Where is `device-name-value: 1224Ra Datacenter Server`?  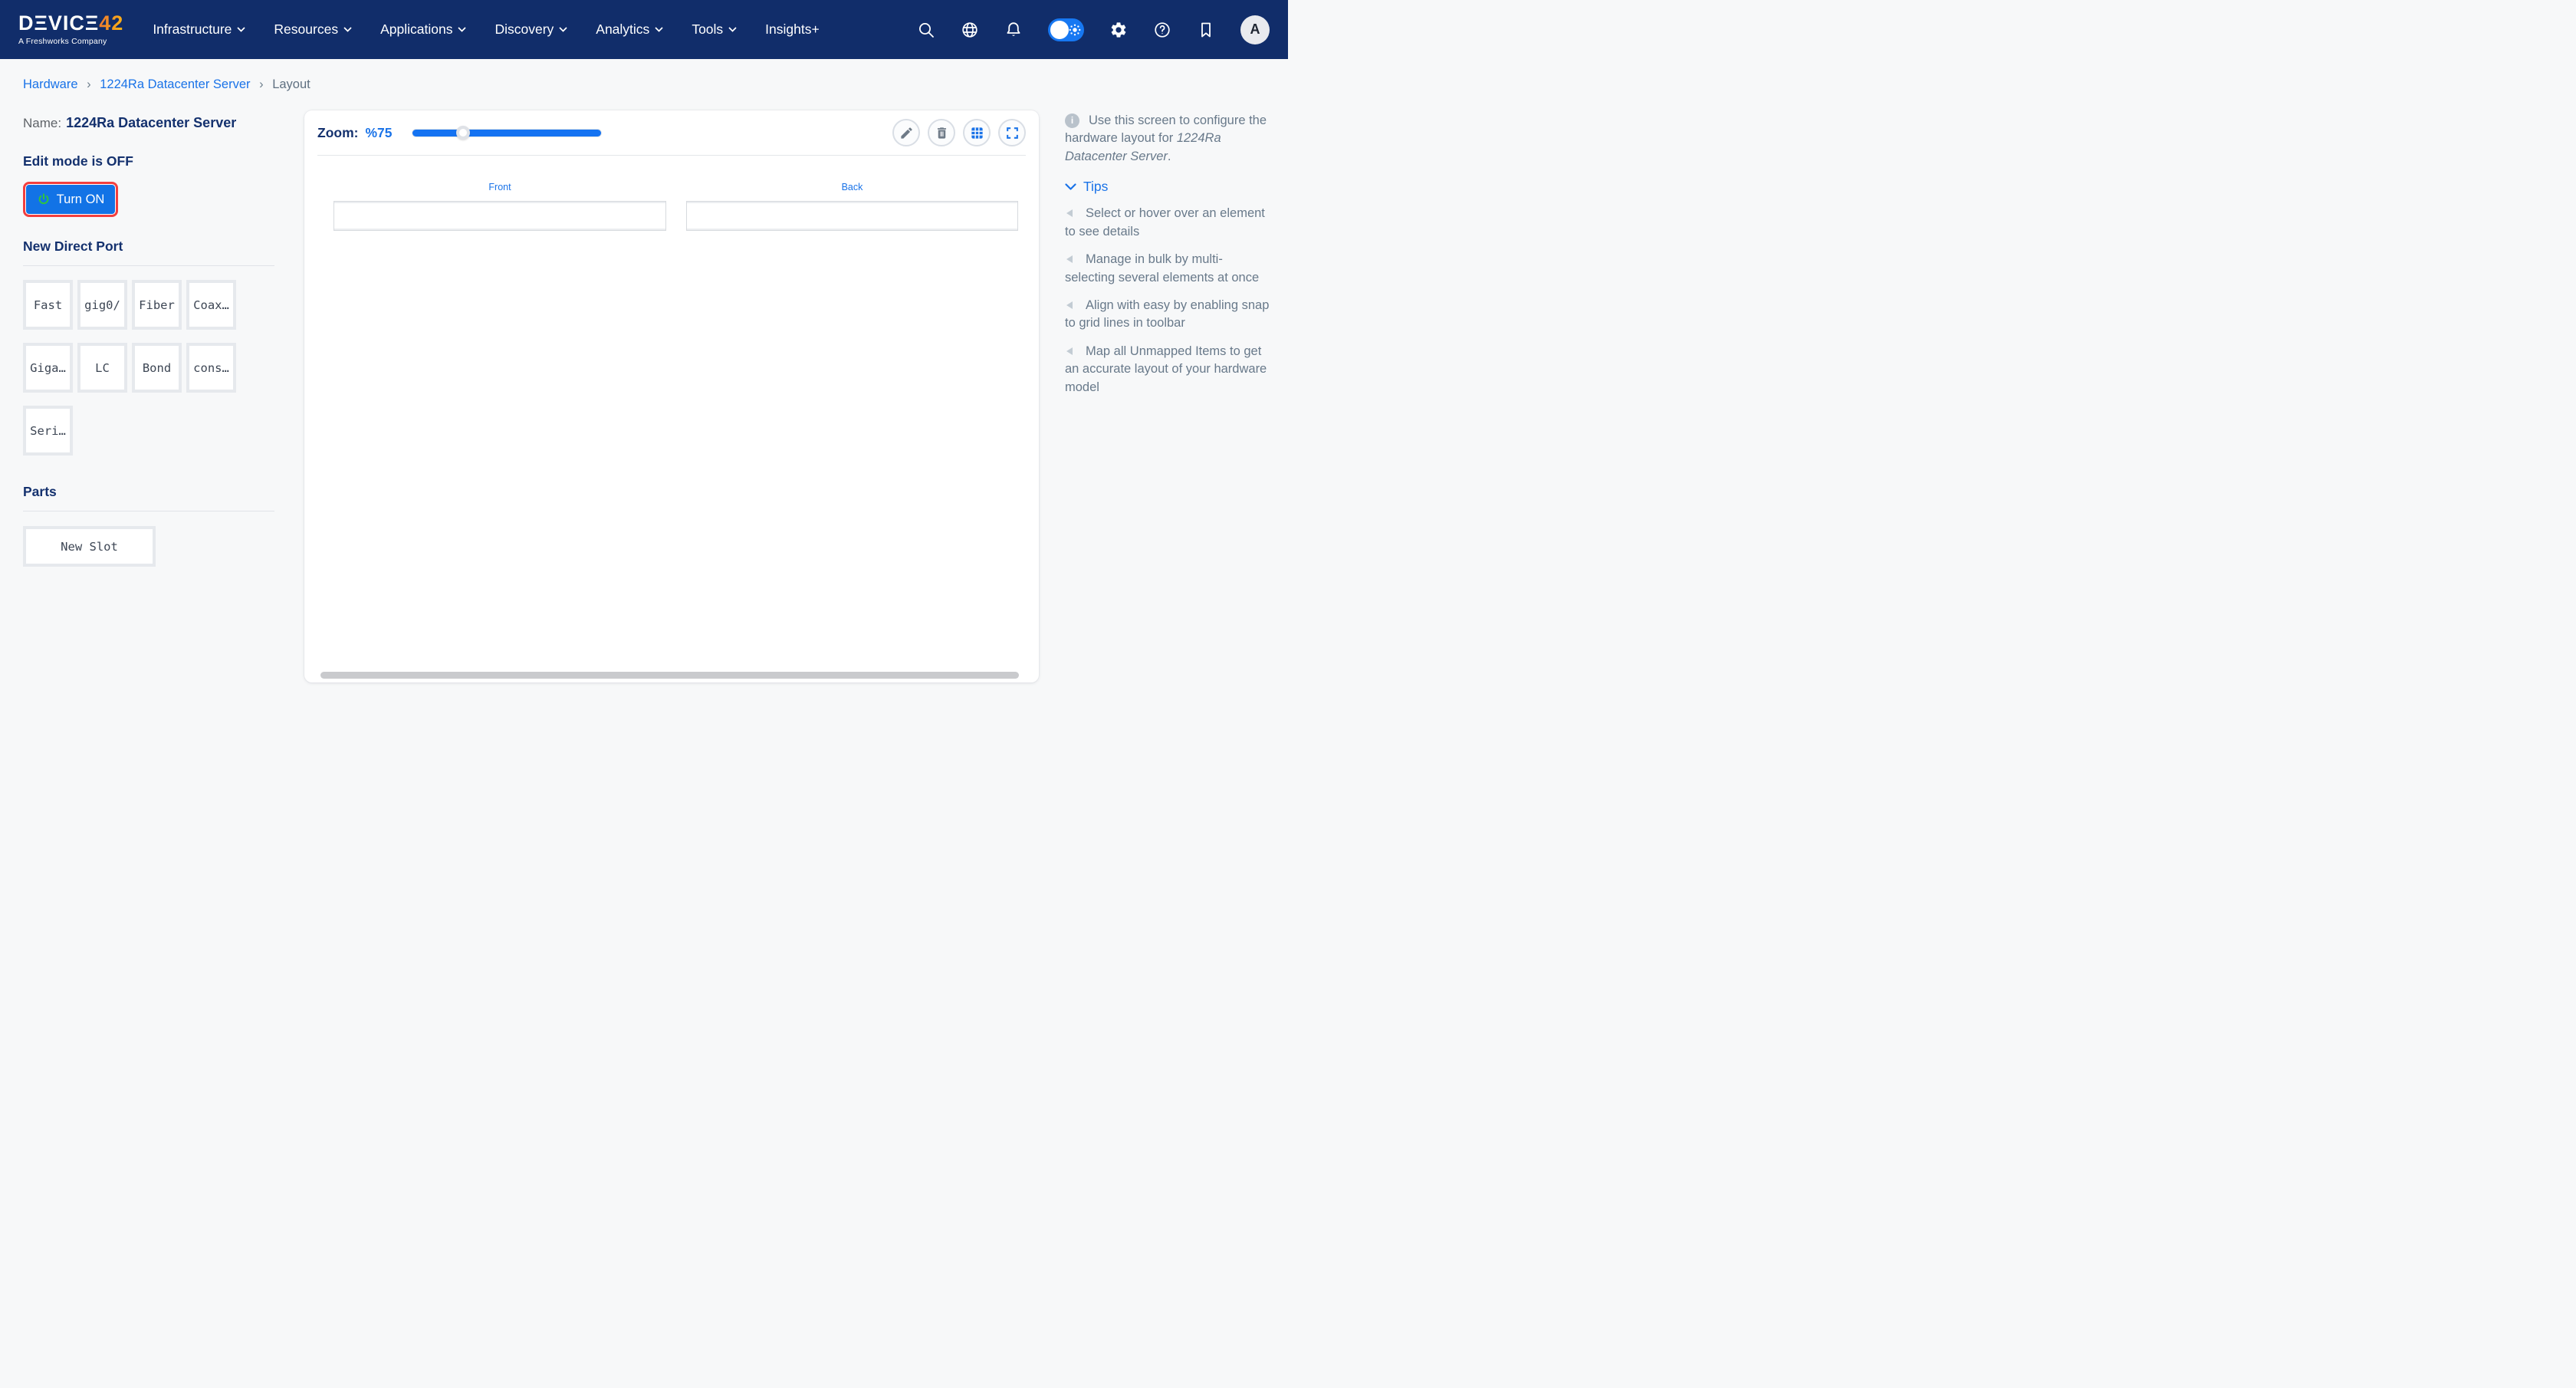 device-name-value: 1224Ra Datacenter Server is located at coordinates (151, 122).